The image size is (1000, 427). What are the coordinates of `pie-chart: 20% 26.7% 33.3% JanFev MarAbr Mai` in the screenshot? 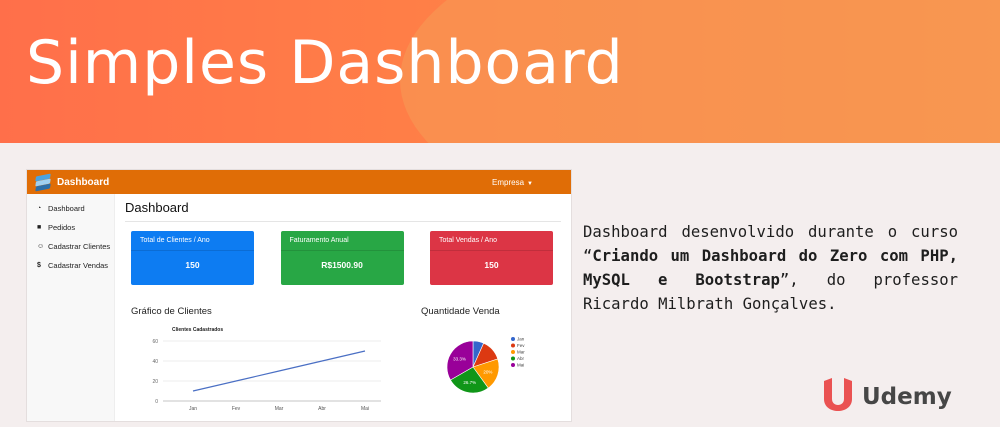 It's located at (485, 365).